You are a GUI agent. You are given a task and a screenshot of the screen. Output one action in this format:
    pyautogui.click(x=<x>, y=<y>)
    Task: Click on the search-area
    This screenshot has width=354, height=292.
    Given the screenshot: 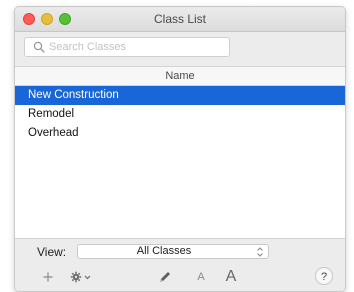 What is the action you would take?
    pyautogui.click(x=180, y=49)
    